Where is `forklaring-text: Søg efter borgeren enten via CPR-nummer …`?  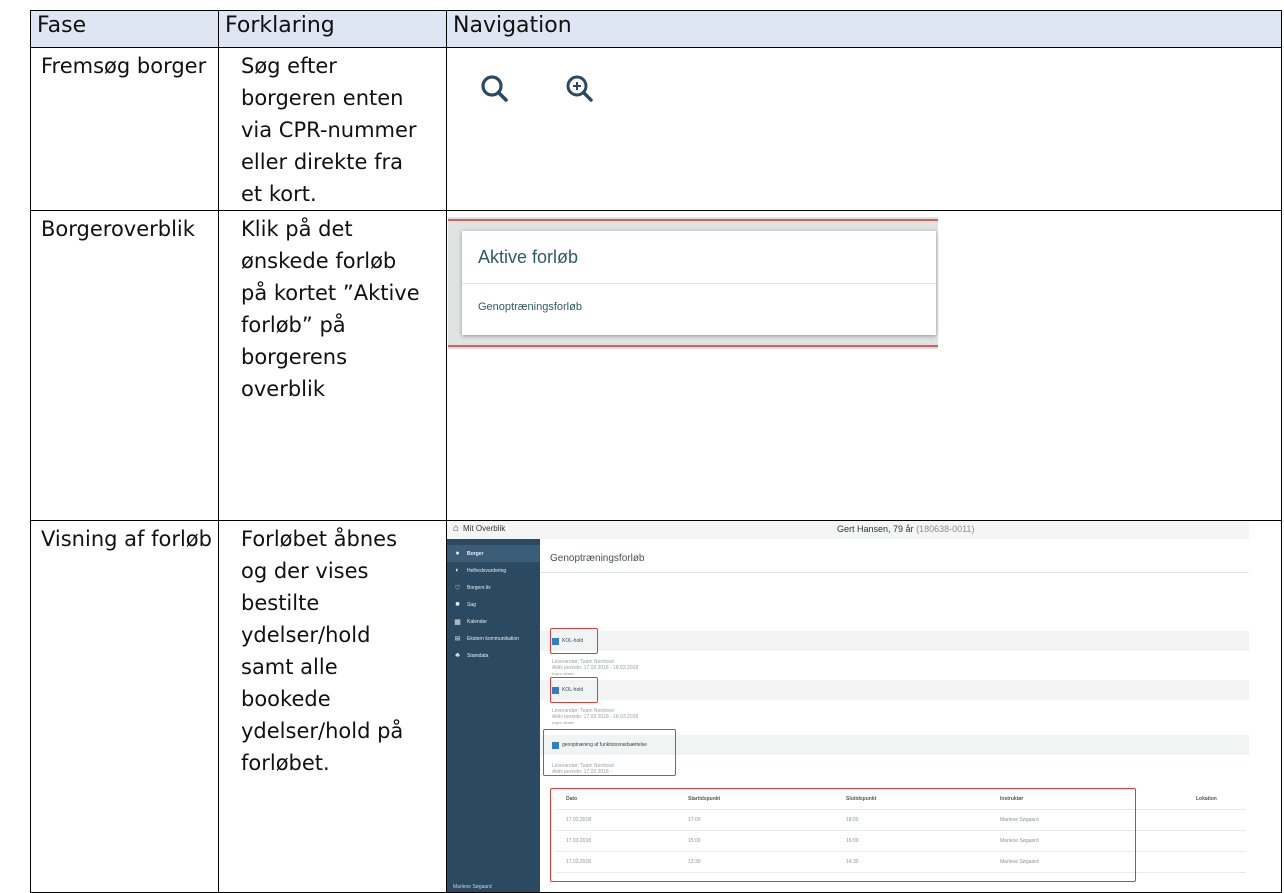
forklaring-text: Søg efter borgeren enten via CPR-nummer … is located at coordinates (332, 129).